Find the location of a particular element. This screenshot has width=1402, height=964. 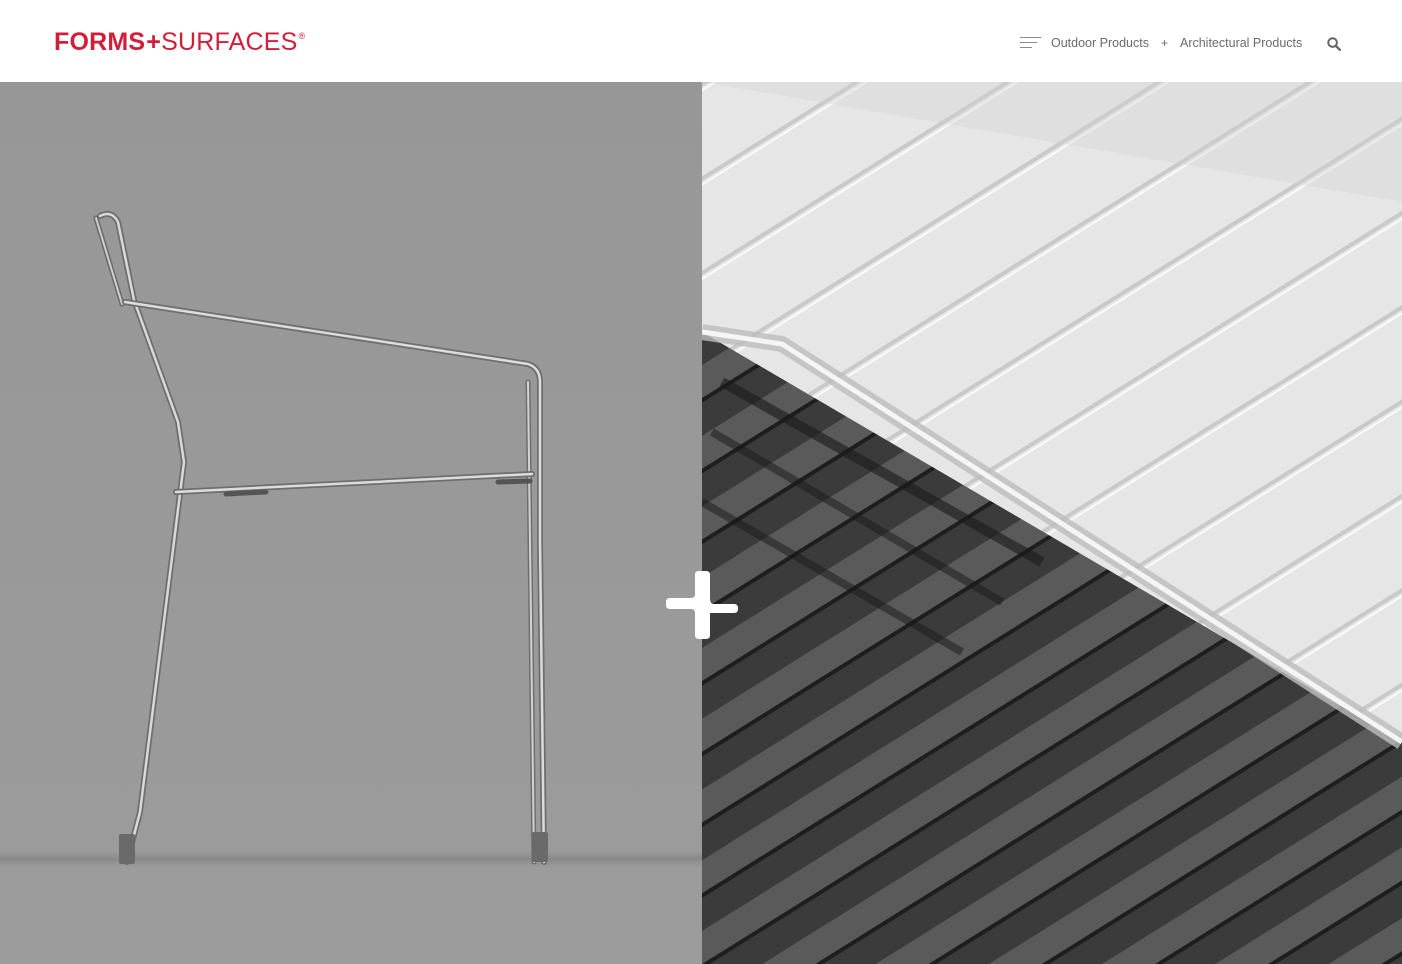

hamburger-menu-icon is located at coordinates (1030, 43).